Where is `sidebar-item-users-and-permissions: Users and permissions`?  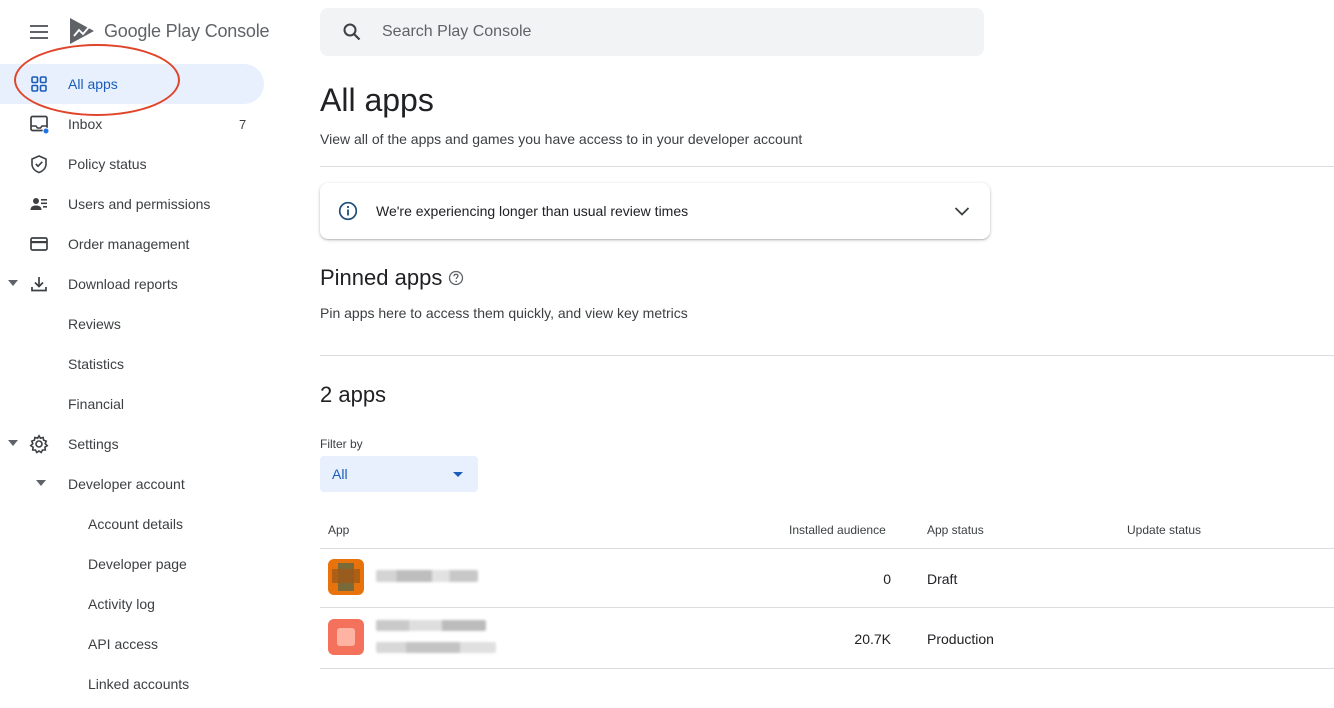 sidebar-item-users-and-permissions: Users and permissions is located at coordinates (132, 204).